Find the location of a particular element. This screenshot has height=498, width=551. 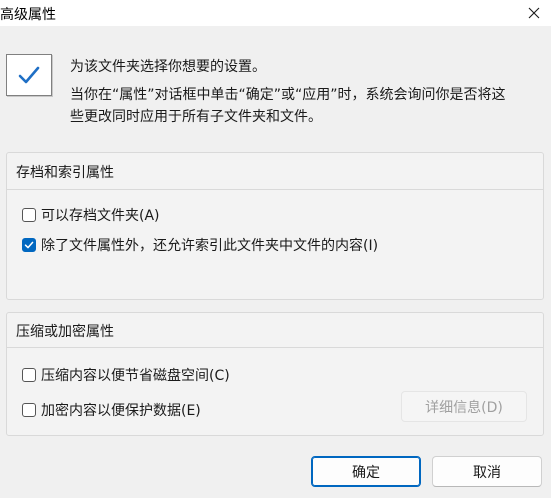

window-title: 高级属性 is located at coordinates (28, 15).